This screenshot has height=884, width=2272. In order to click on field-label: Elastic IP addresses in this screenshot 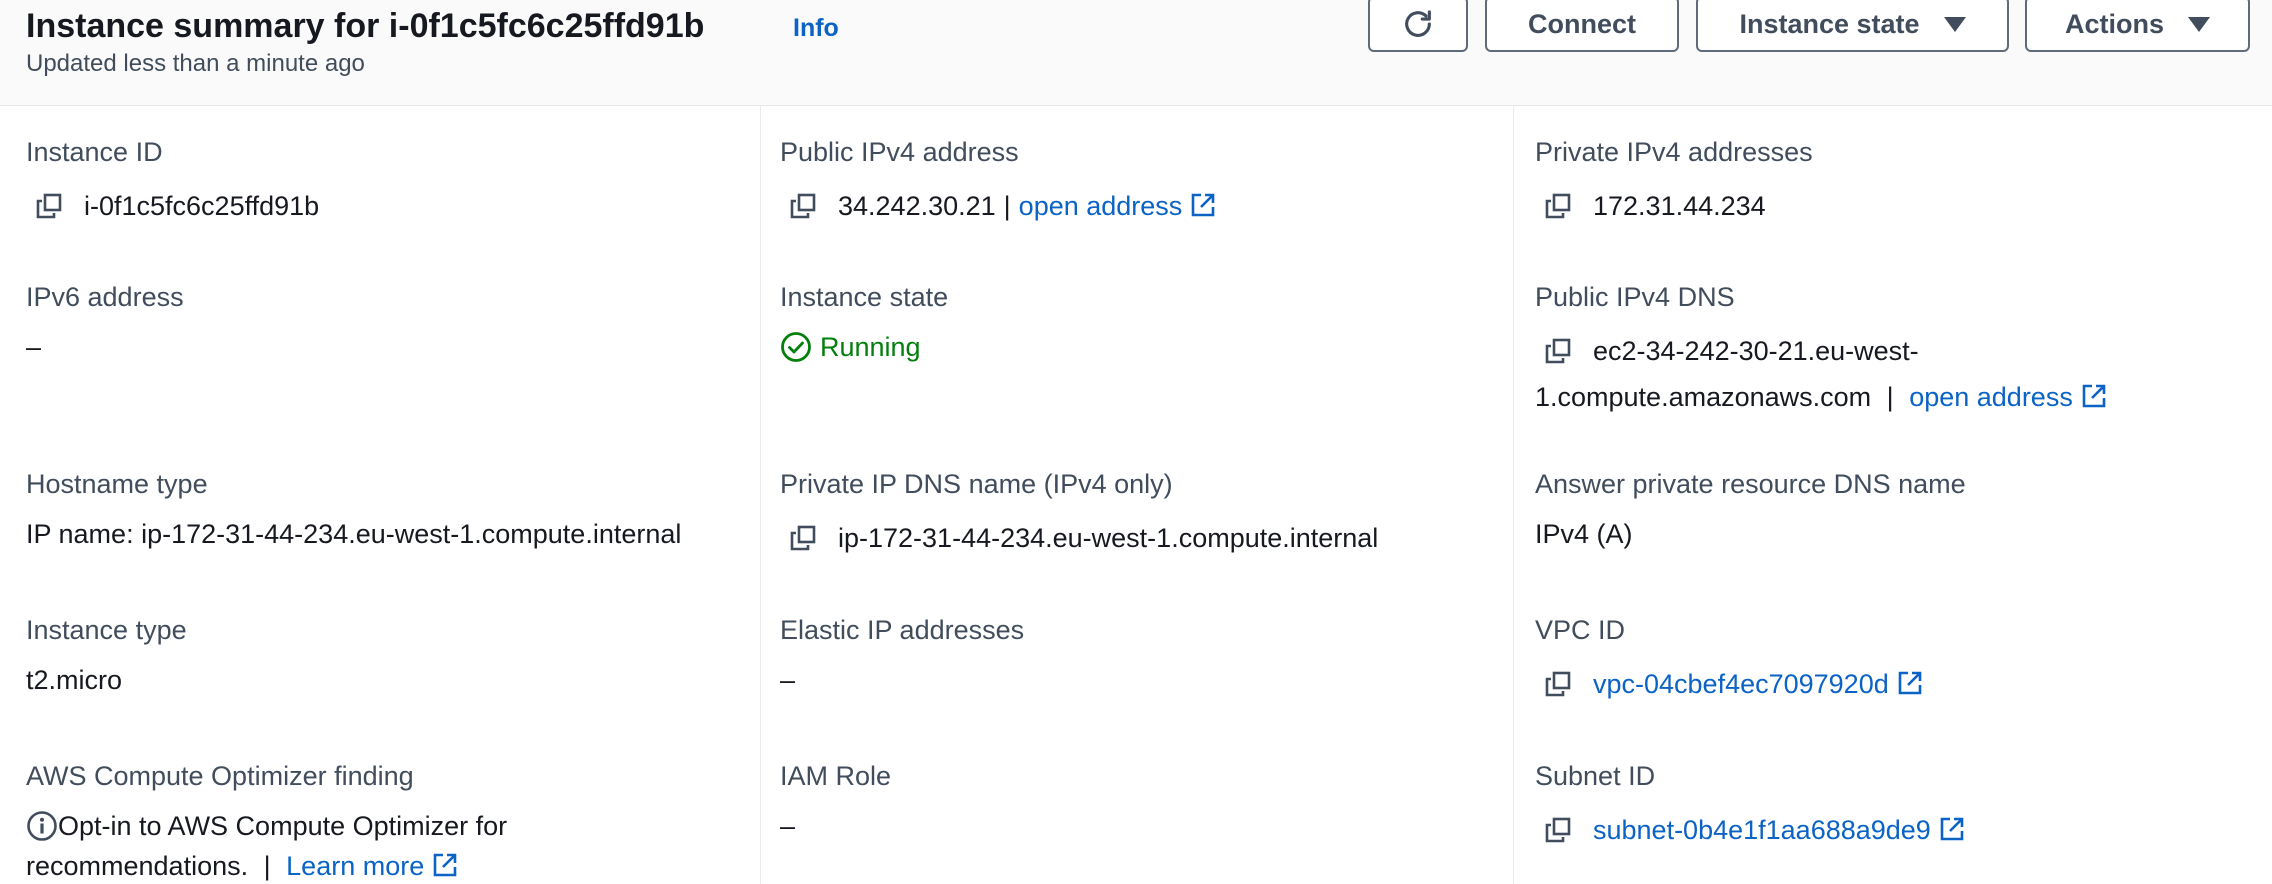, I will do `click(902, 630)`.